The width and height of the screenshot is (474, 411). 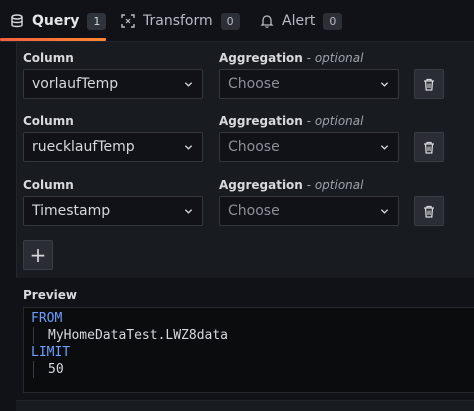 I want to click on column-select-2: ruecklaufTemp, so click(x=113, y=147).